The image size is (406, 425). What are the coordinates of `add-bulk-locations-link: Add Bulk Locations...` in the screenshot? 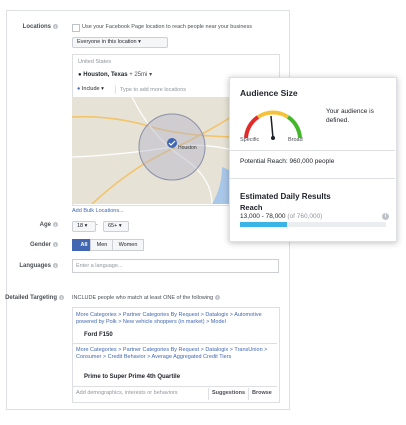 It's located at (98, 211).